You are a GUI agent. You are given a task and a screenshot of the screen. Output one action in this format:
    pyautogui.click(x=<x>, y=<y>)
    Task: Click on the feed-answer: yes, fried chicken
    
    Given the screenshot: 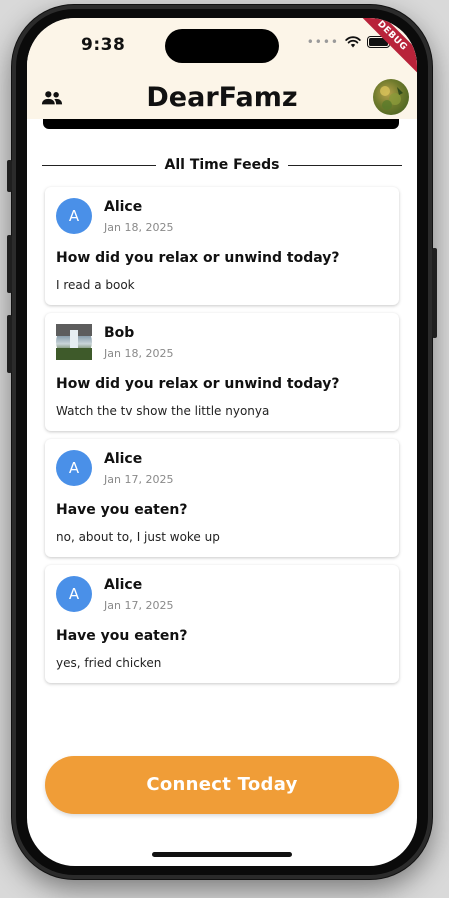 What is the action you would take?
    pyautogui.click(x=109, y=663)
    